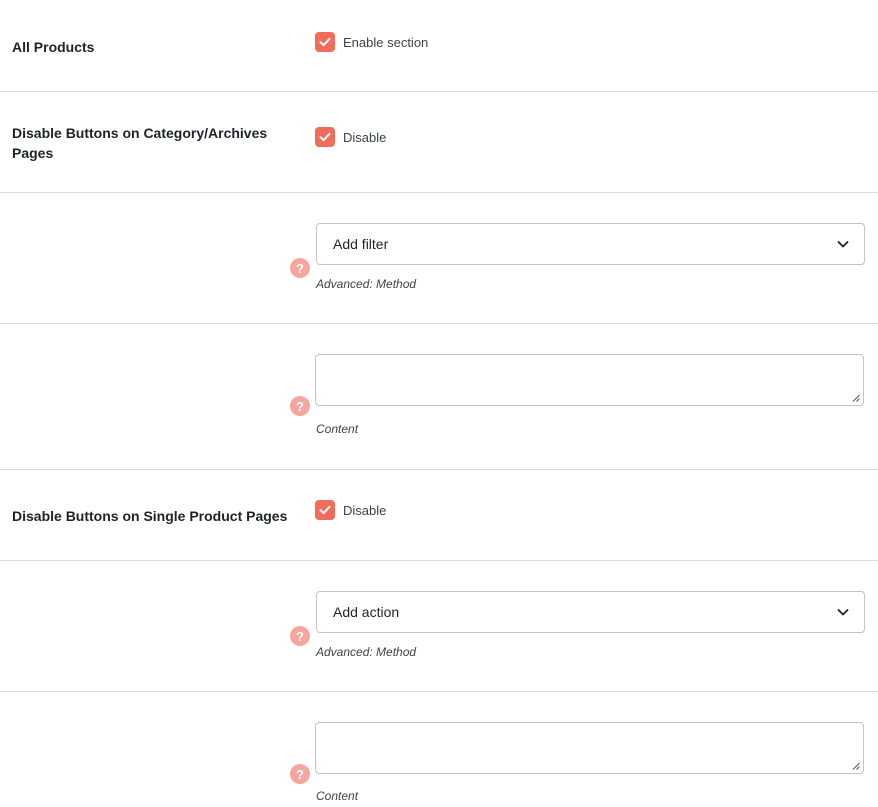 The height and width of the screenshot is (807, 878). What do you see at coordinates (366, 284) in the screenshot?
I see `category-method-description: Advanced: Method` at bounding box center [366, 284].